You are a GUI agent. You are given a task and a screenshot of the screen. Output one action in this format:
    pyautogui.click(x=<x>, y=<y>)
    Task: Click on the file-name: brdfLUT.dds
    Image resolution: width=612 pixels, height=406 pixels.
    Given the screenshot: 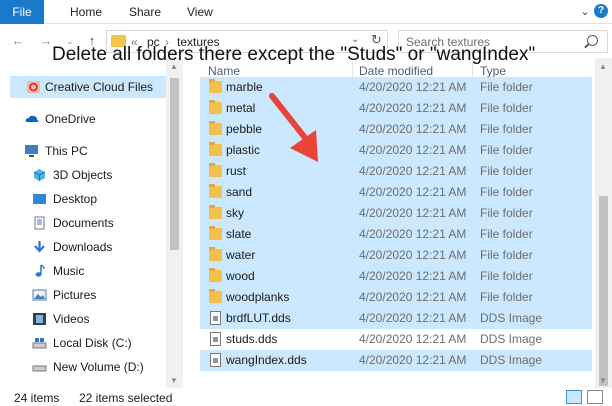 What is the action you would take?
    pyautogui.click(x=258, y=318)
    